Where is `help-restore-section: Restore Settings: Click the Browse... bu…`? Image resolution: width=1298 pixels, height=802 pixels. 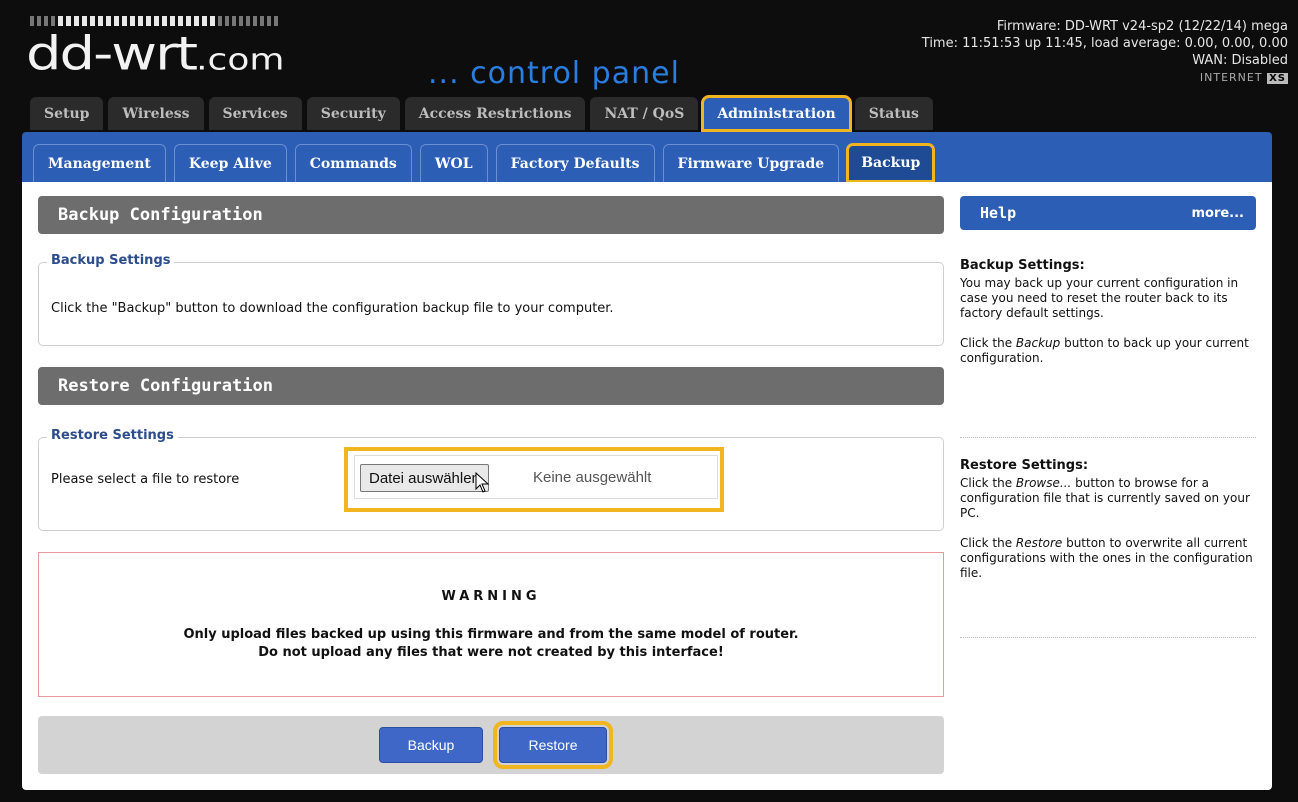 help-restore-section: Restore Settings: Click the Browse... bu… is located at coordinates (1110, 519).